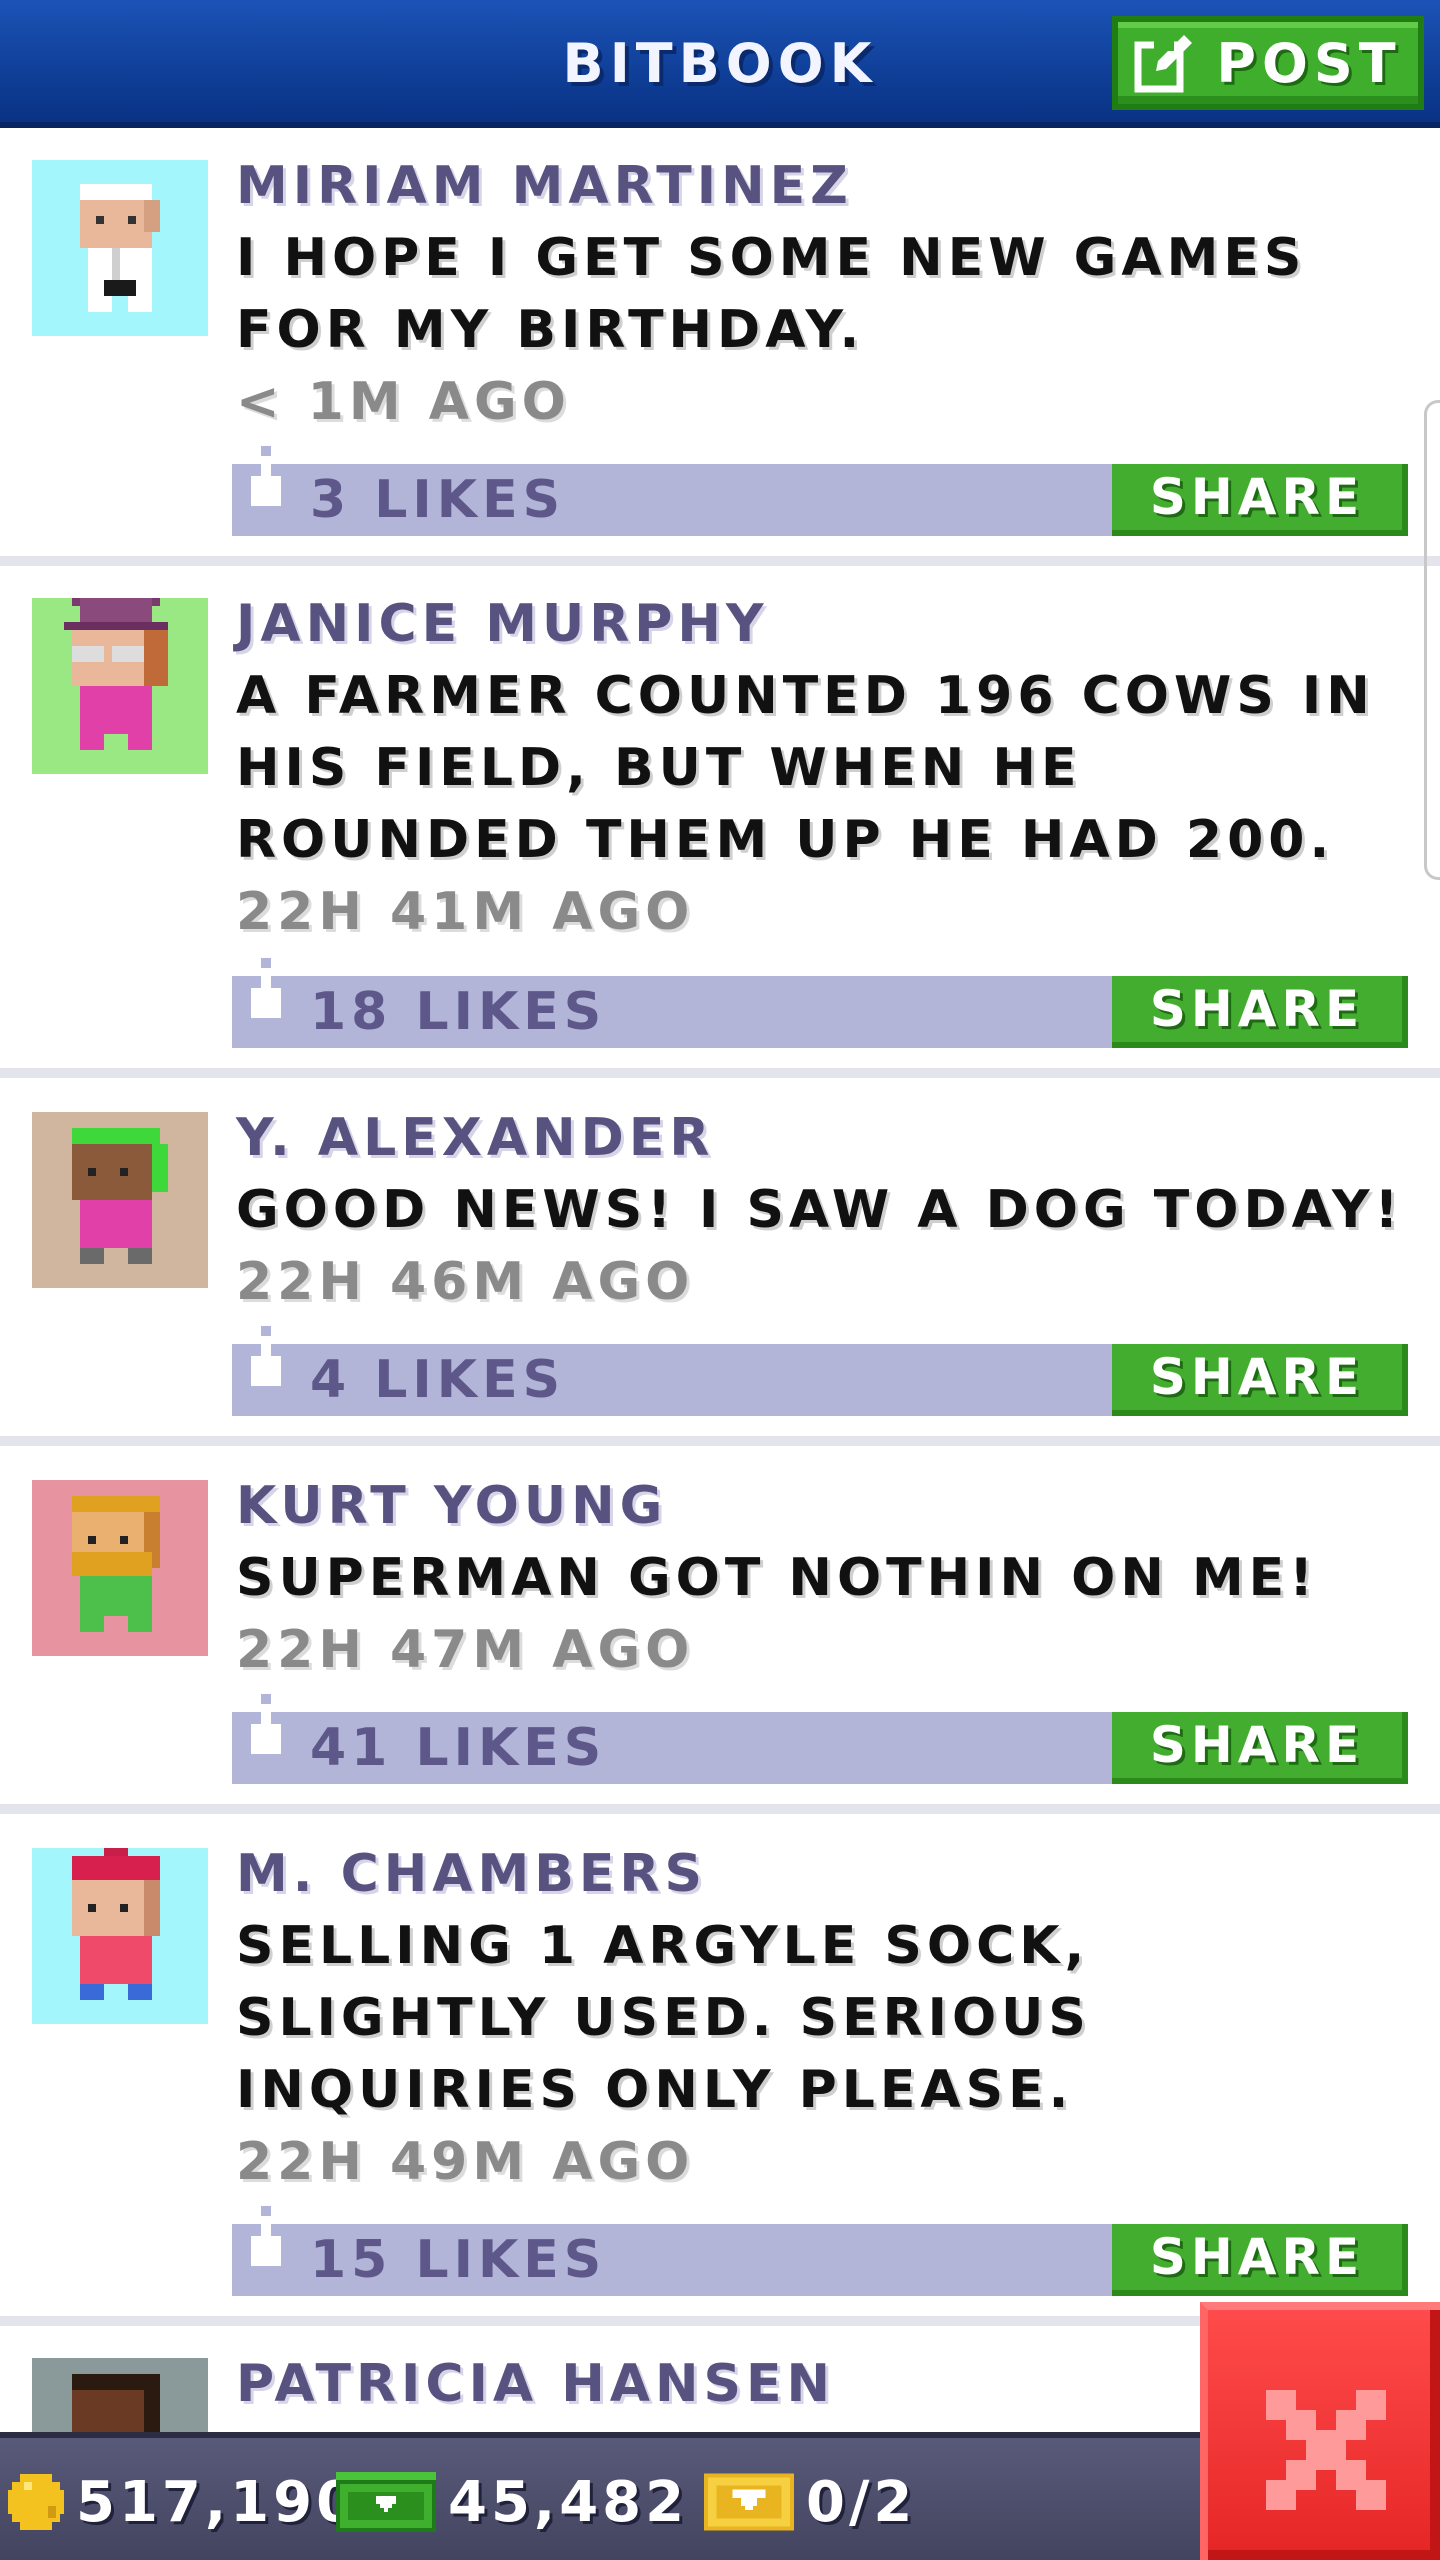  Describe the element at coordinates (568, 2502) in the screenshot. I see `bux-value: 45,482` at that location.